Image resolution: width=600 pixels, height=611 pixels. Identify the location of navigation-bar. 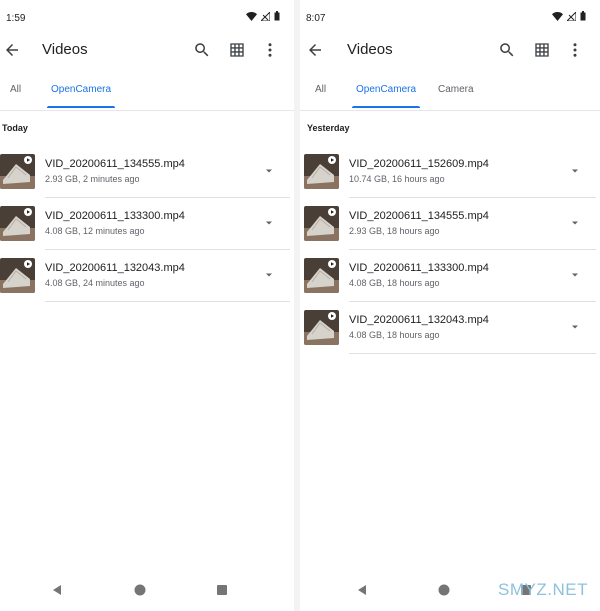
(147, 590).